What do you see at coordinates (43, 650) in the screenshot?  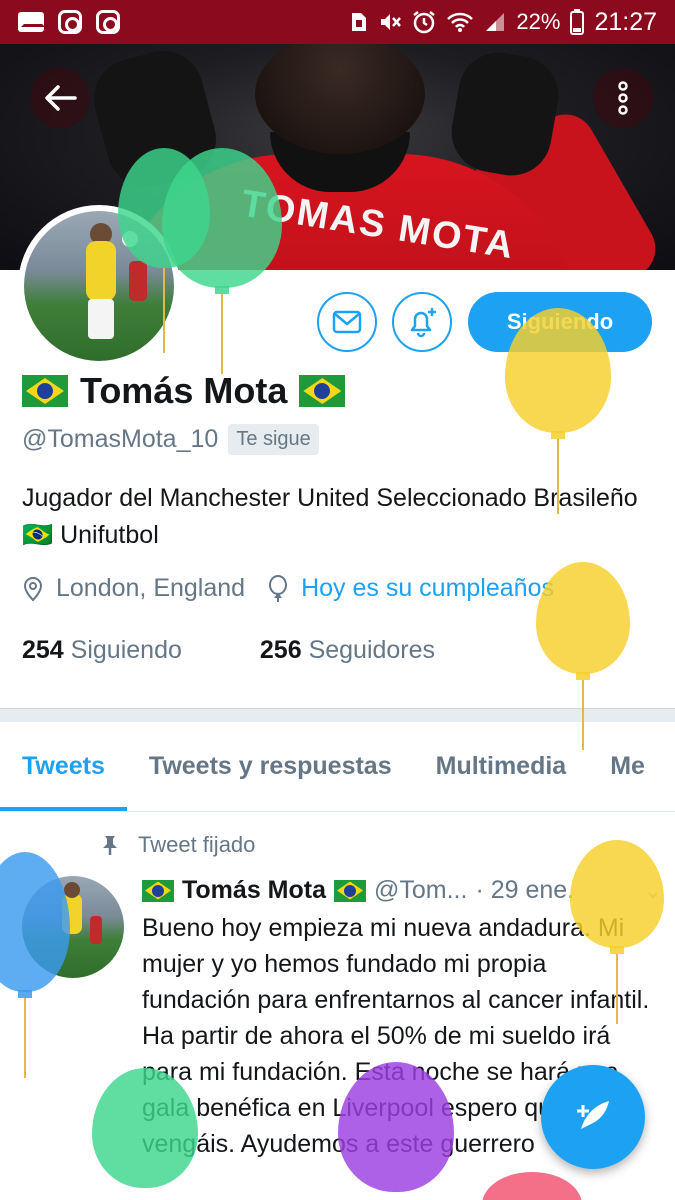 I see `following-count: 254` at bounding box center [43, 650].